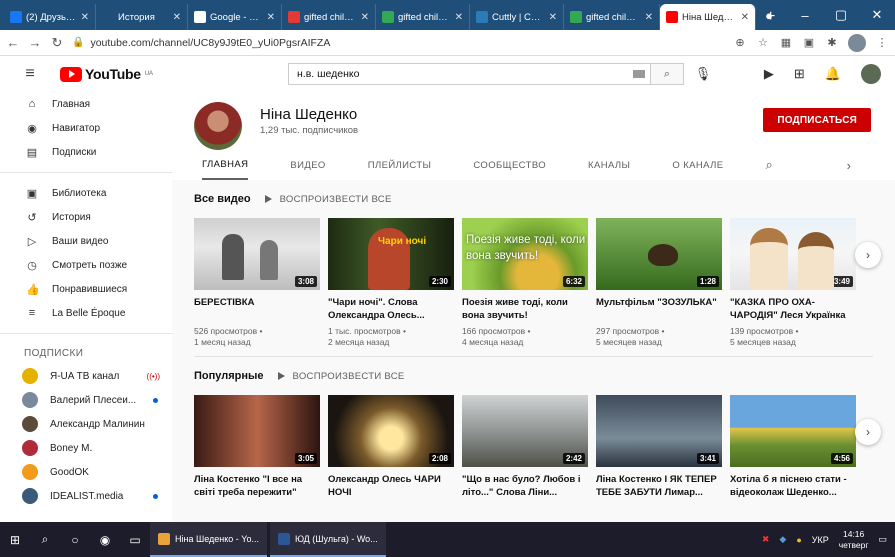 This screenshot has height=557, width=895. Describe the element at coordinates (257, 309) in the screenshot. I see `video-title: БЕРЕСТІВКА` at that location.